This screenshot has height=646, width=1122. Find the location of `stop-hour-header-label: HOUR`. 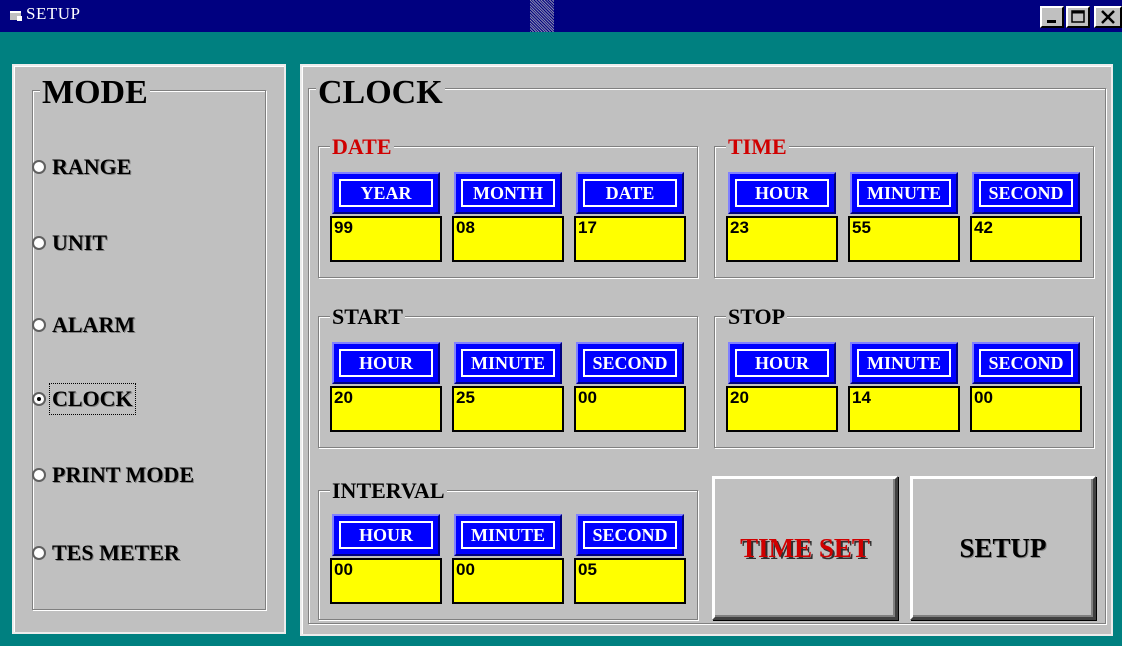

stop-hour-header-label: HOUR is located at coordinates (782, 363).